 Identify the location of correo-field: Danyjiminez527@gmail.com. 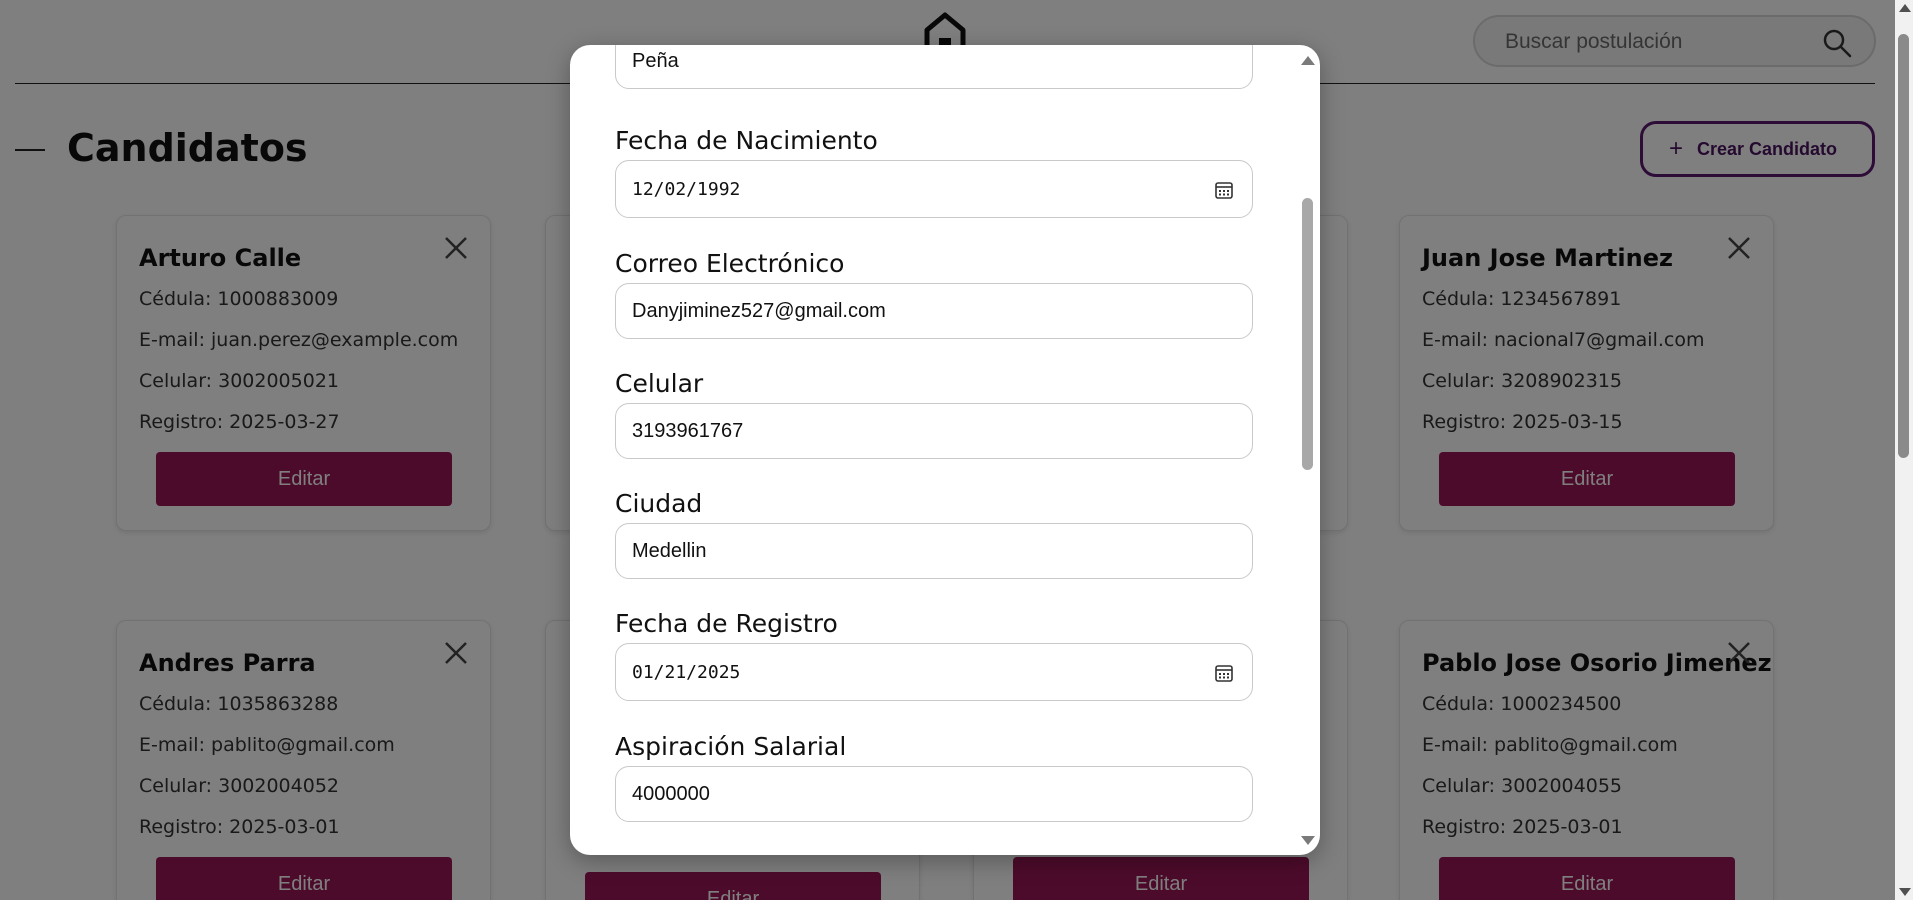
(934, 311).